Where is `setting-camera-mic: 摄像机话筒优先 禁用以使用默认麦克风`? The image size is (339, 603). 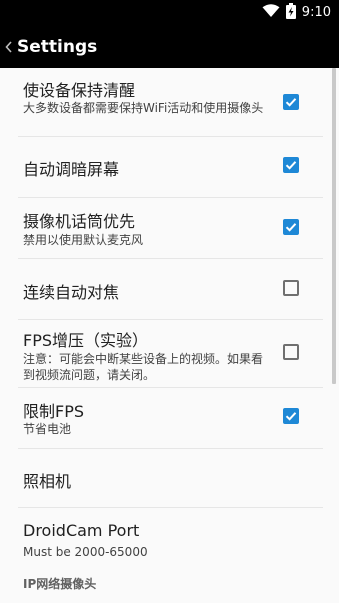 setting-camera-mic: 摄像机话筒优先 禁用以使用默认麦克风 is located at coordinates (169, 228).